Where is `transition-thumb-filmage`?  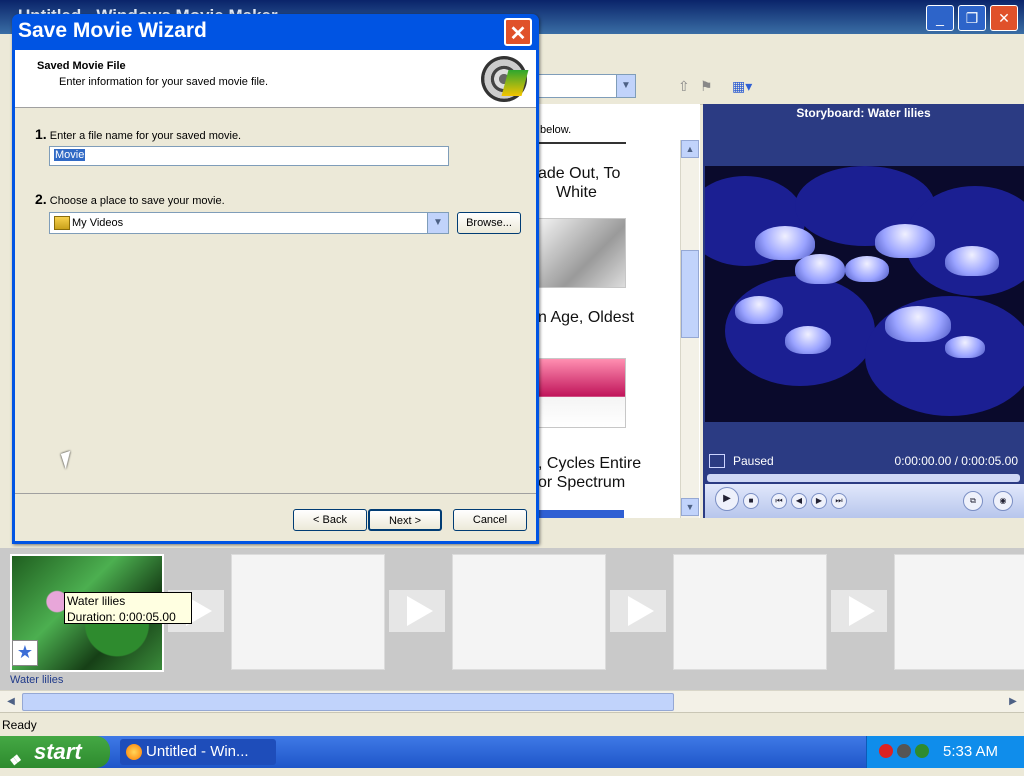 transition-thumb-filmage is located at coordinates (582, 393).